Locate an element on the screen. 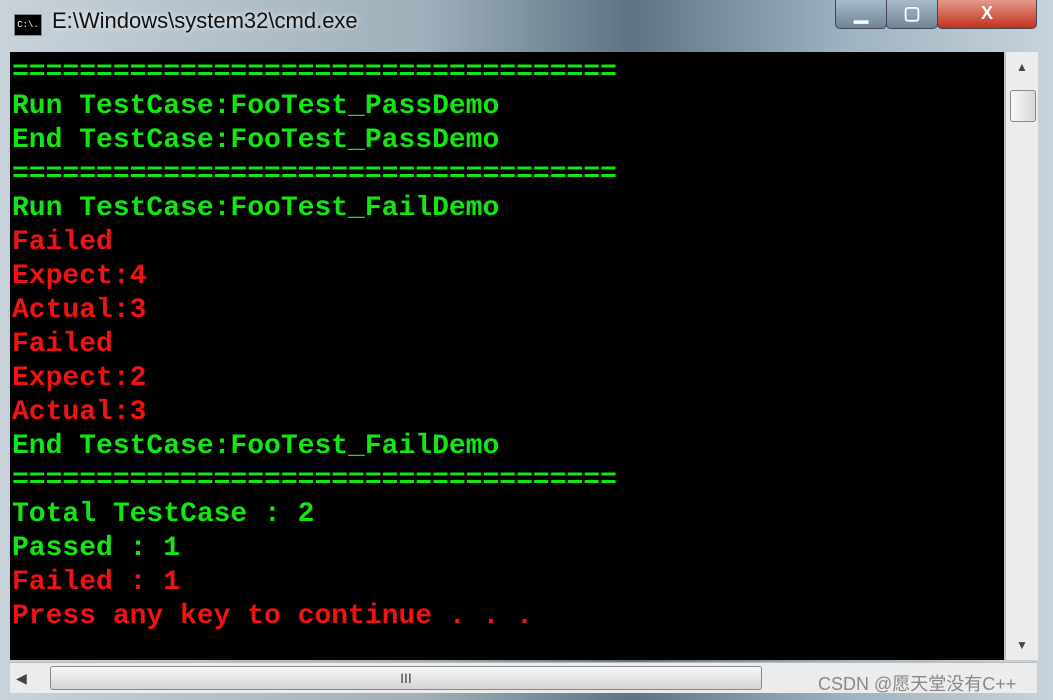  window-title: E:\Windows\system32\cmd.exe is located at coordinates (205, 20).